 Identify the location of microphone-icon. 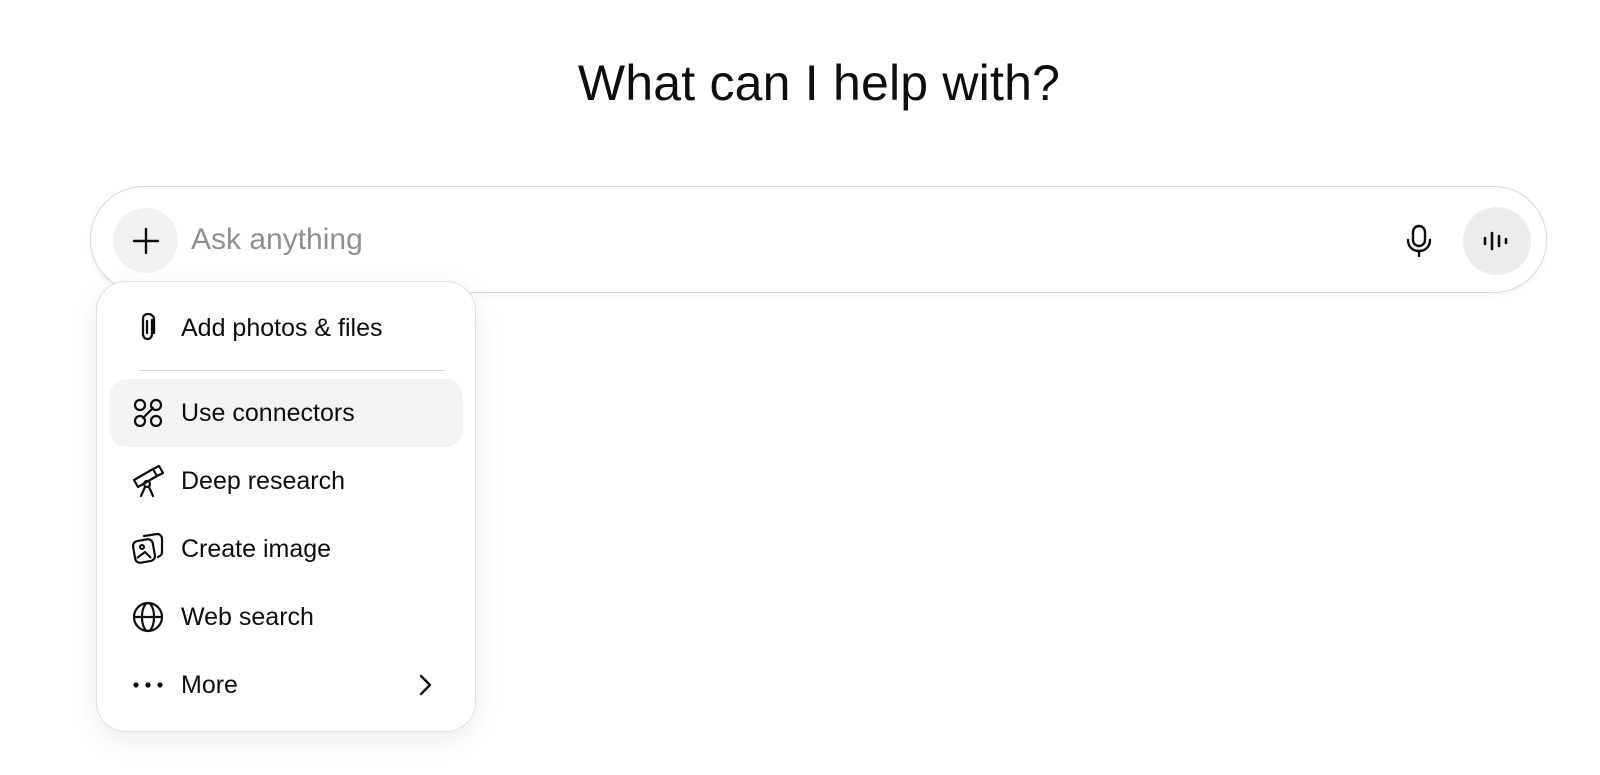
(1419, 241).